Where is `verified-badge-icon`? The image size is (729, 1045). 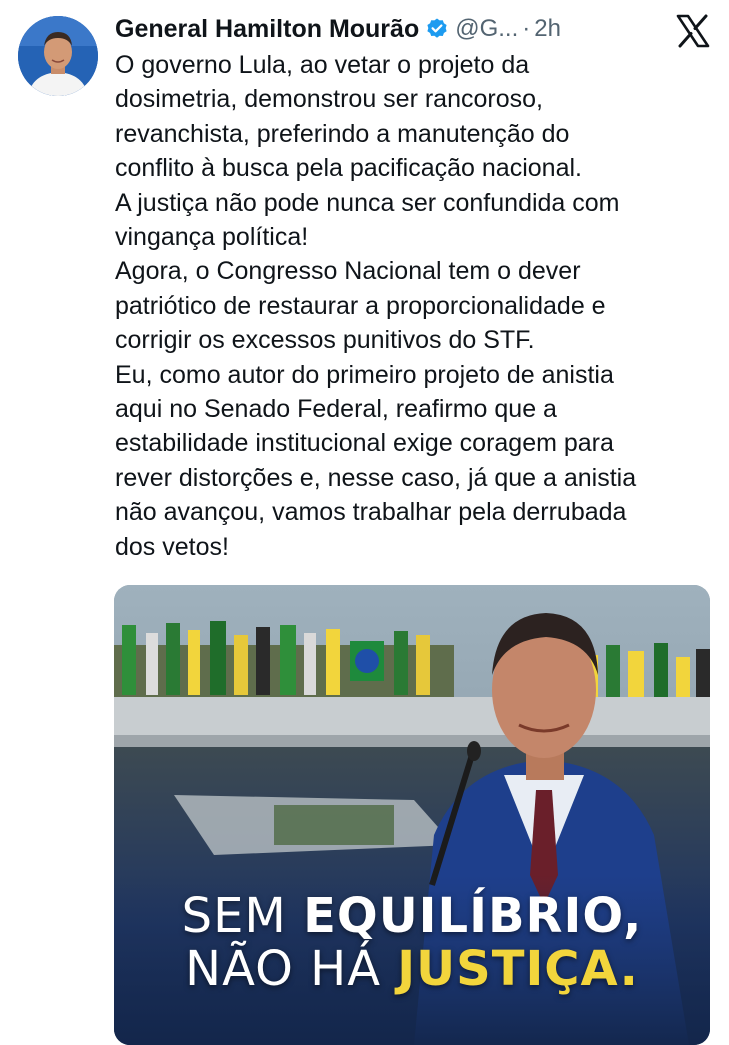 verified-badge-icon is located at coordinates (437, 29).